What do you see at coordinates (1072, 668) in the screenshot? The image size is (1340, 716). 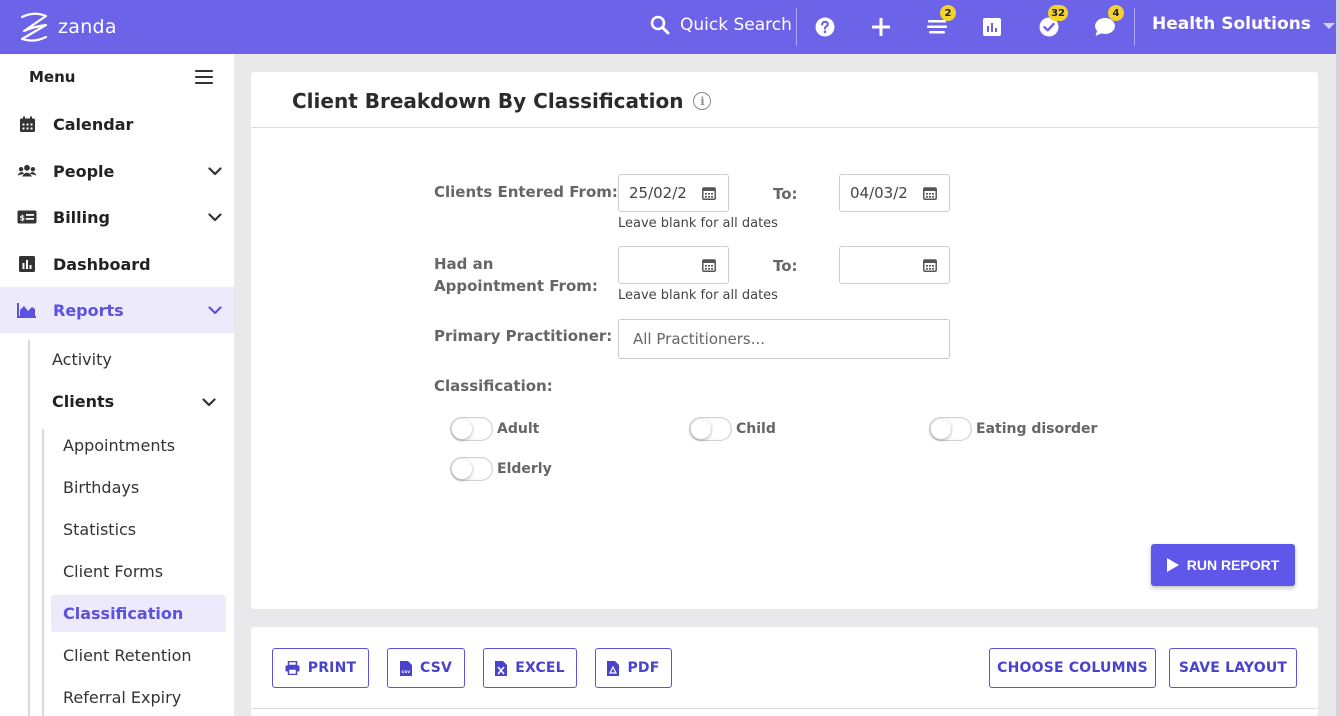 I see `choose-columns-button: CHOOSE COLUMNS` at bounding box center [1072, 668].